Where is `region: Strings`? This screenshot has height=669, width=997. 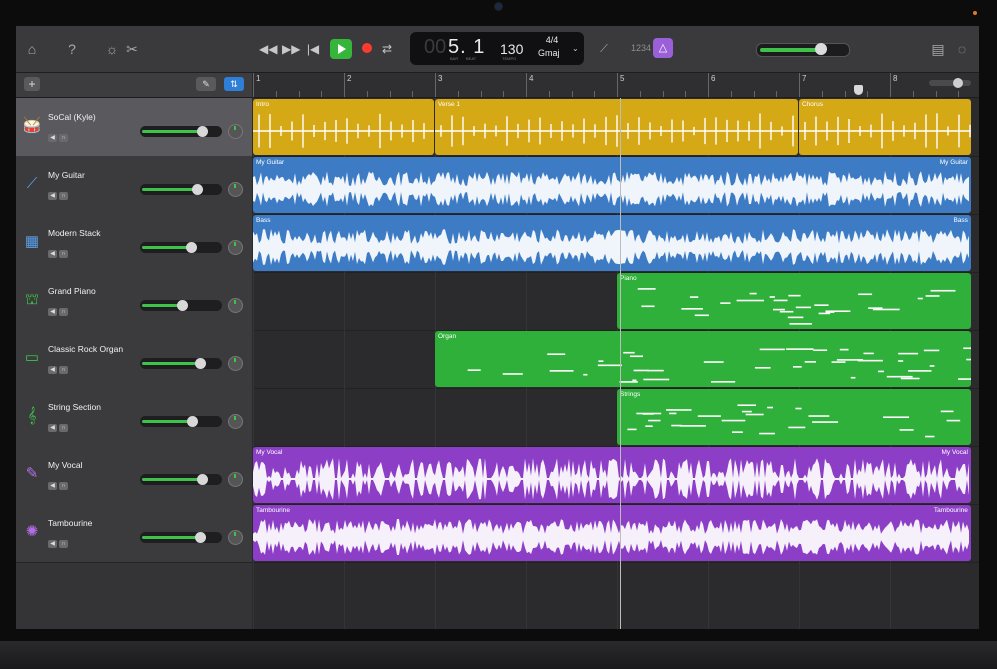 region: Strings is located at coordinates (794, 417).